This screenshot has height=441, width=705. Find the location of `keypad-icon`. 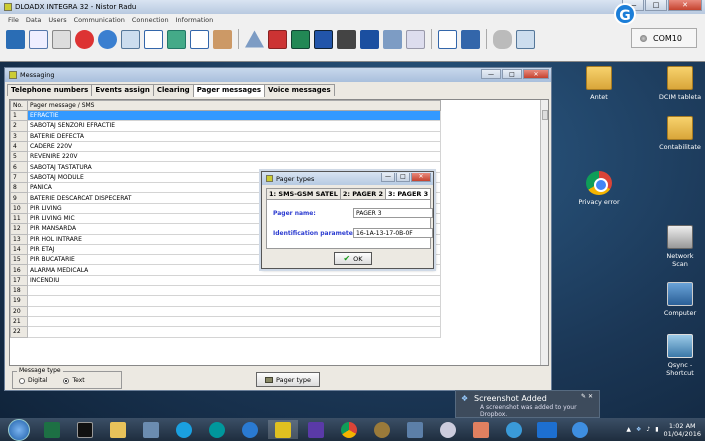

keypad-icon is located at coordinates (84, 39).